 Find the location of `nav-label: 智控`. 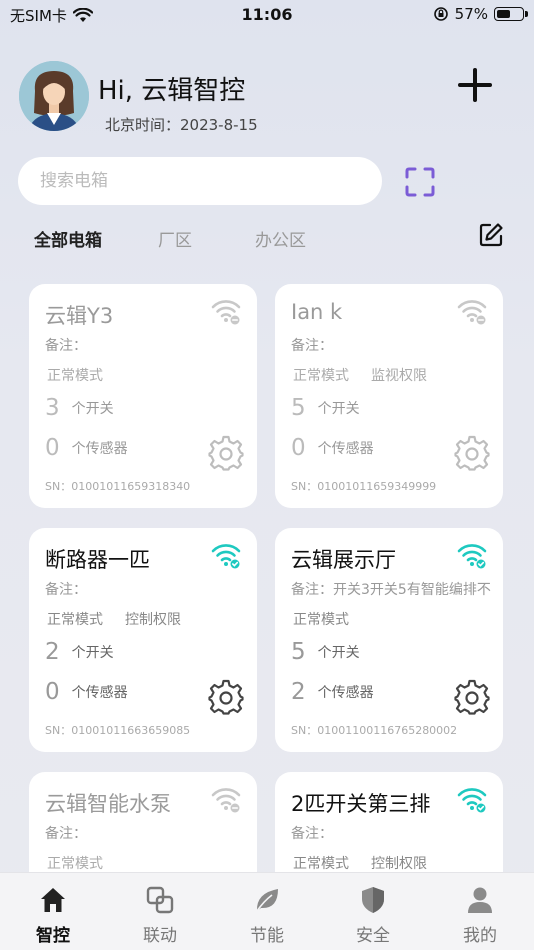

nav-label: 智控 is located at coordinates (53, 936).